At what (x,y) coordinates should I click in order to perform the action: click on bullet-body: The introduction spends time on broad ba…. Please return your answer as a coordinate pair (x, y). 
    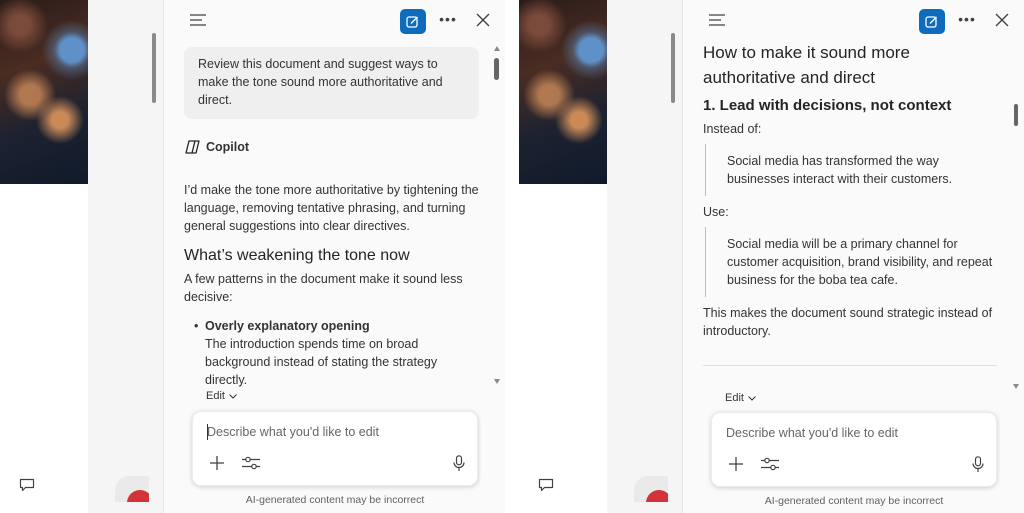
    Looking at the image, I should click on (321, 362).